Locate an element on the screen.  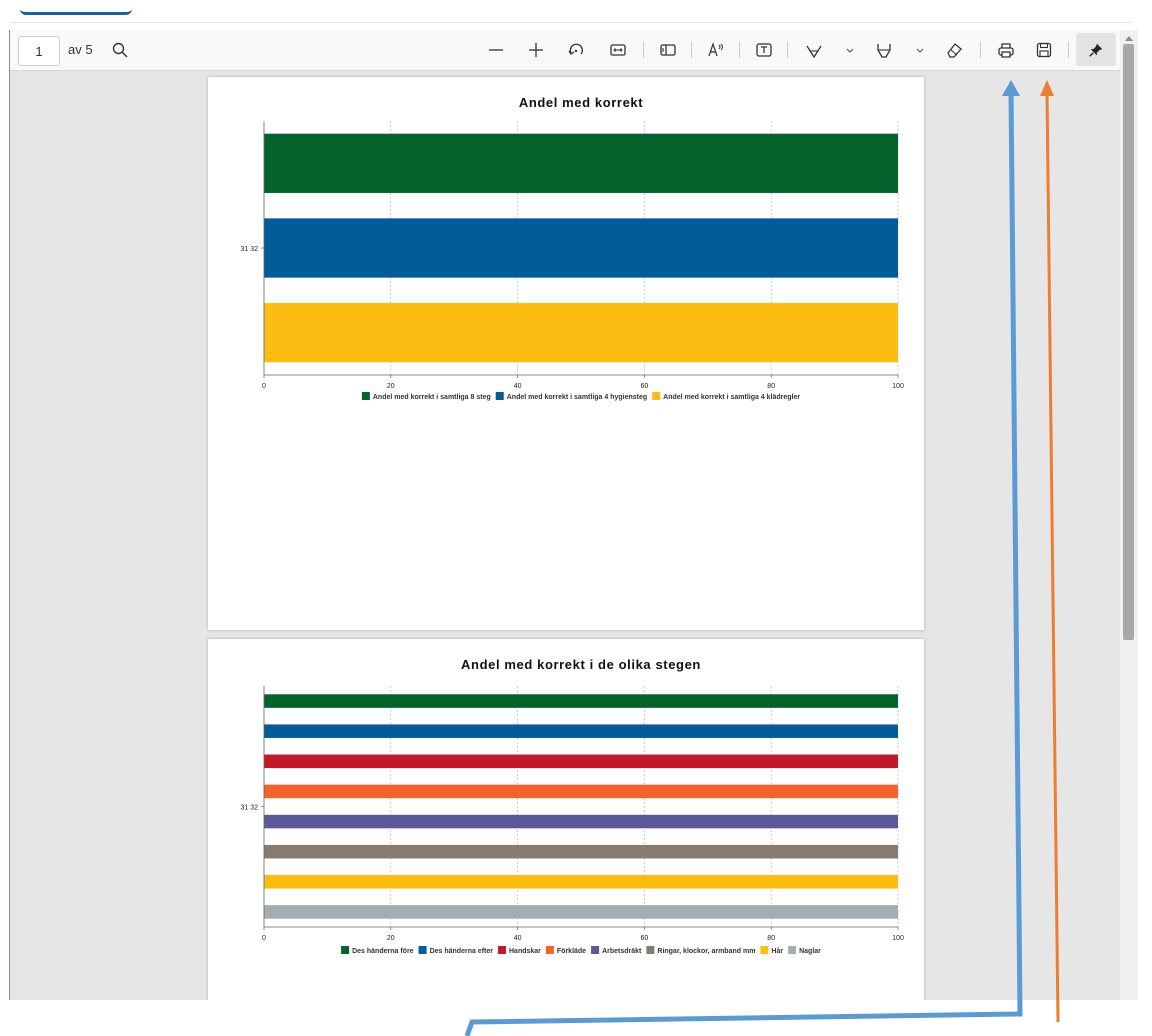
fit-width-icon is located at coordinates (618, 50).